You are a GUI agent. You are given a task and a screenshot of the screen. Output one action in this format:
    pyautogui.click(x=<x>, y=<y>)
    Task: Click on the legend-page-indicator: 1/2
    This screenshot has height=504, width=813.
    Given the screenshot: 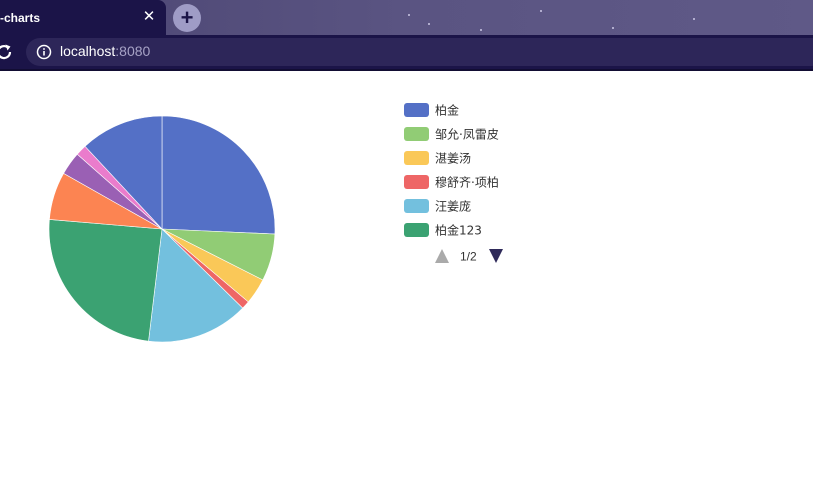 What is the action you would take?
    pyautogui.click(x=468, y=257)
    